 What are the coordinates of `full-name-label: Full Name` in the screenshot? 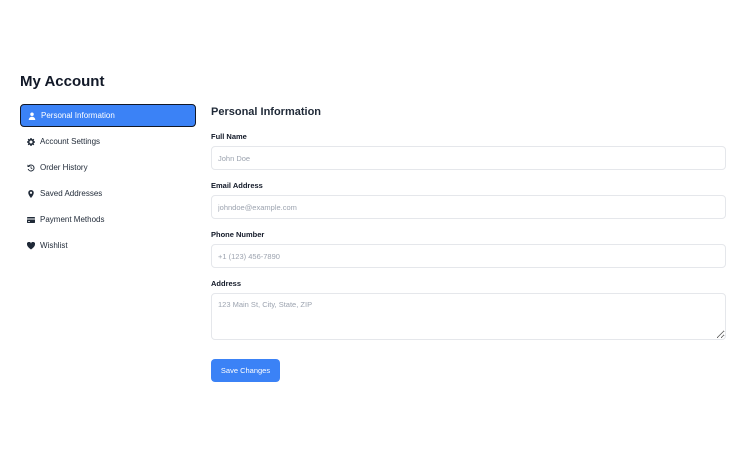 It's located at (229, 136).